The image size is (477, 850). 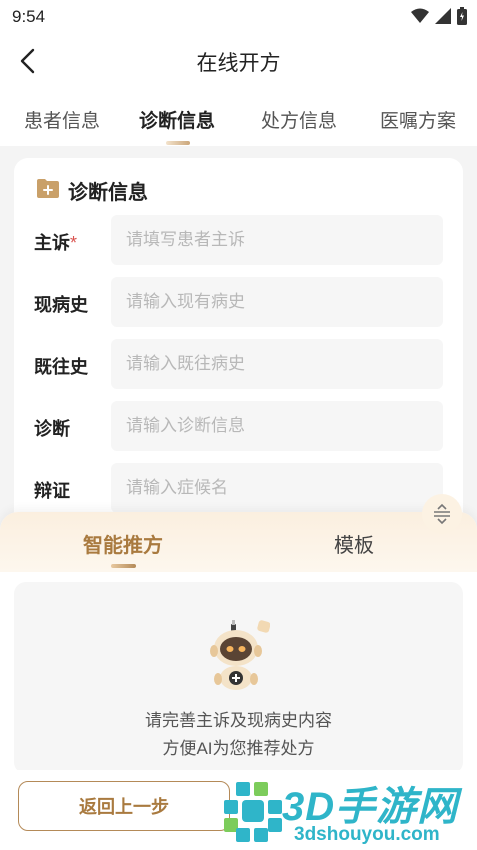 What do you see at coordinates (61, 367) in the screenshot?
I see `past-history-label: 既往史` at bounding box center [61, 367].